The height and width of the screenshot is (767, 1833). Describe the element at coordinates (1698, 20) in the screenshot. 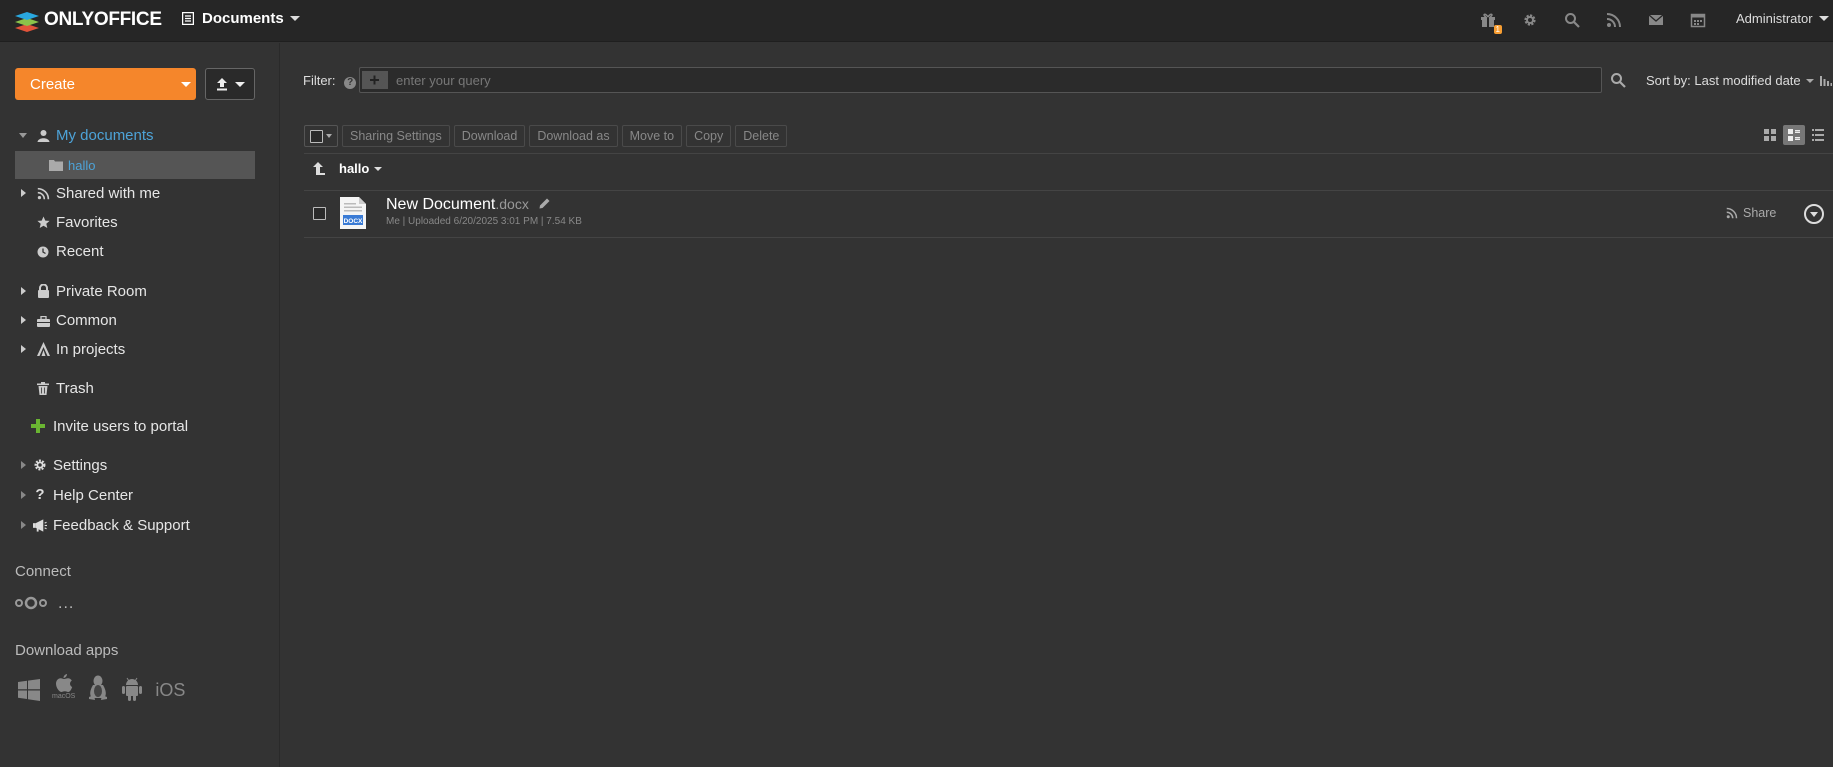

I see `calendar-icon` at that location.